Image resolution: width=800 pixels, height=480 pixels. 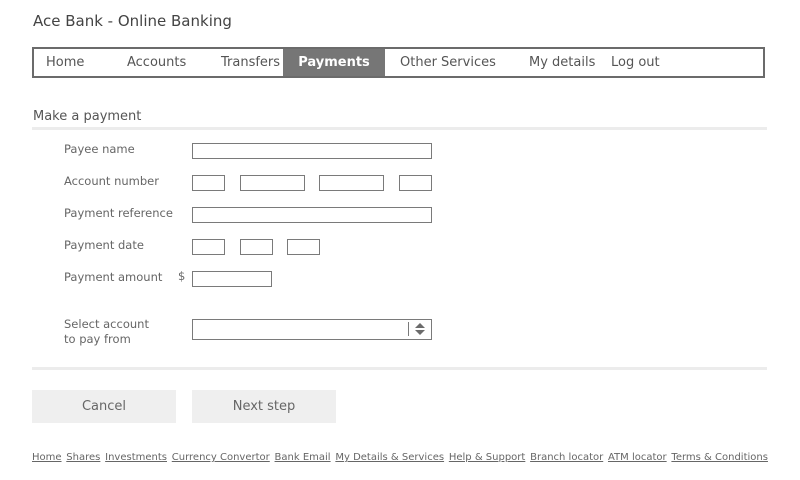 What do you see at coordinates (563, 62) in the screenshot?
I see `nav-my-details: My details` at bounding box center [563, 62].